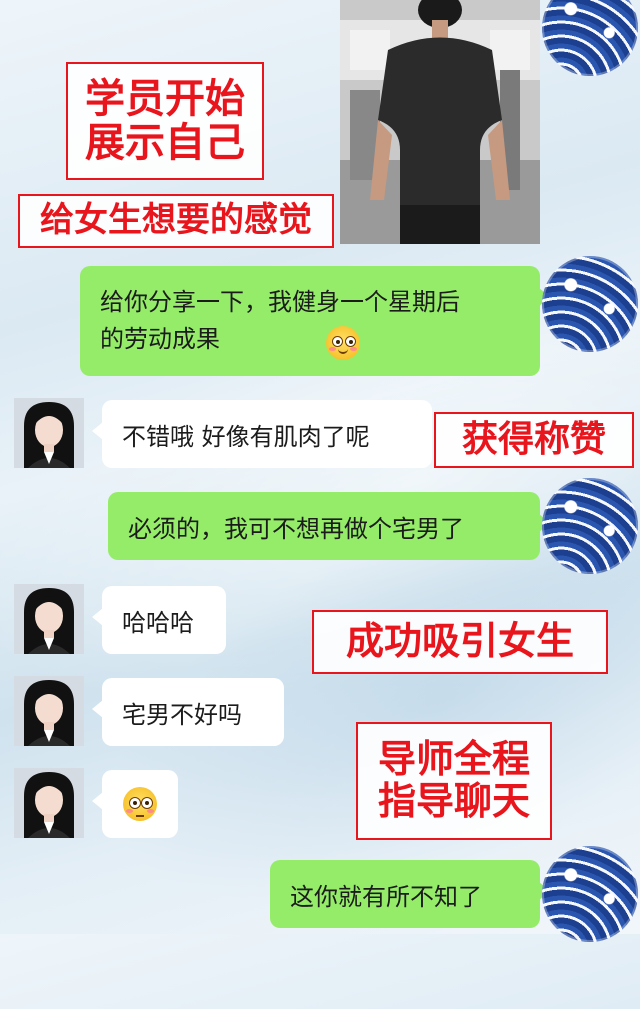 This screenshot has width=640, height=1009. What do you see at coordinates (386, 896) in the screenshot?
I see `message-text: 这你就有所不知了` at bounding box center [386, 896].